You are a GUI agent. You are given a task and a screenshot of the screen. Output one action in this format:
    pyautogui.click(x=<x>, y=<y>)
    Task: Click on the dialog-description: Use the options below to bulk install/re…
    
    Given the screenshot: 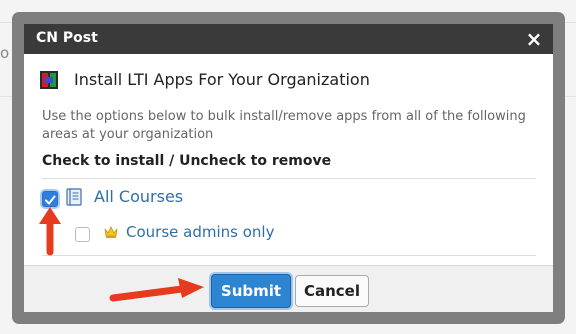 What is the action you would take?
    pyautogui.click(x=284, y=125)
    